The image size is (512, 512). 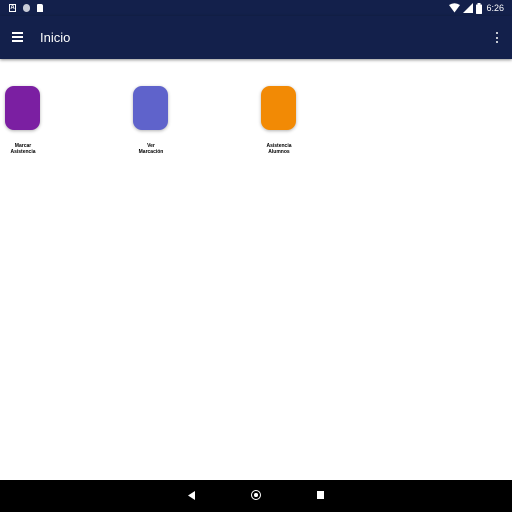 I want to click on navigation-bar, so click(x=256, y=496).